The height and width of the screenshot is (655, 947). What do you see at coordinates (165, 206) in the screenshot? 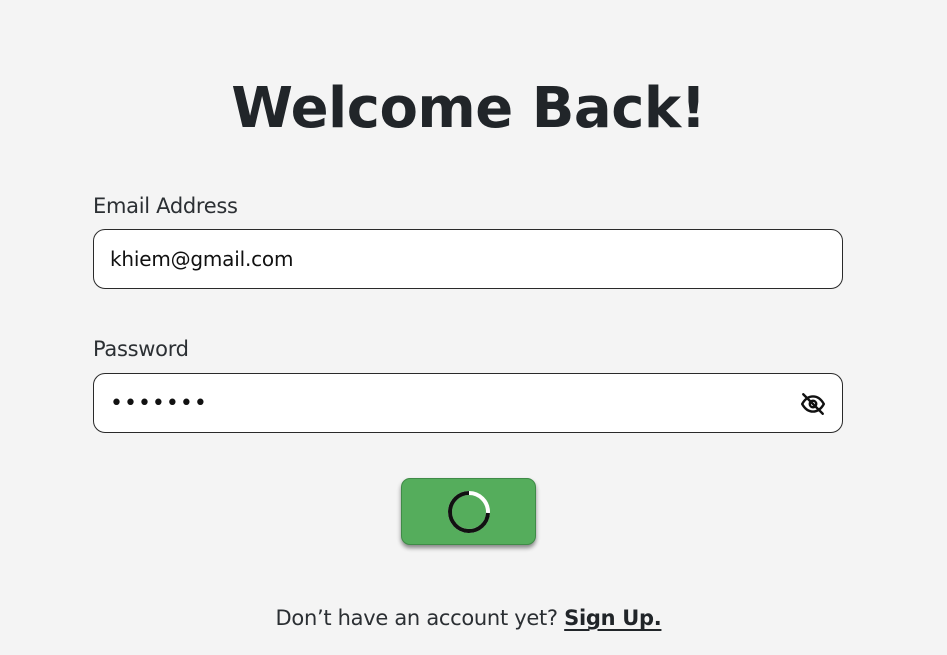
I see `email-label: Email Address` at bounding box center [165, 206].